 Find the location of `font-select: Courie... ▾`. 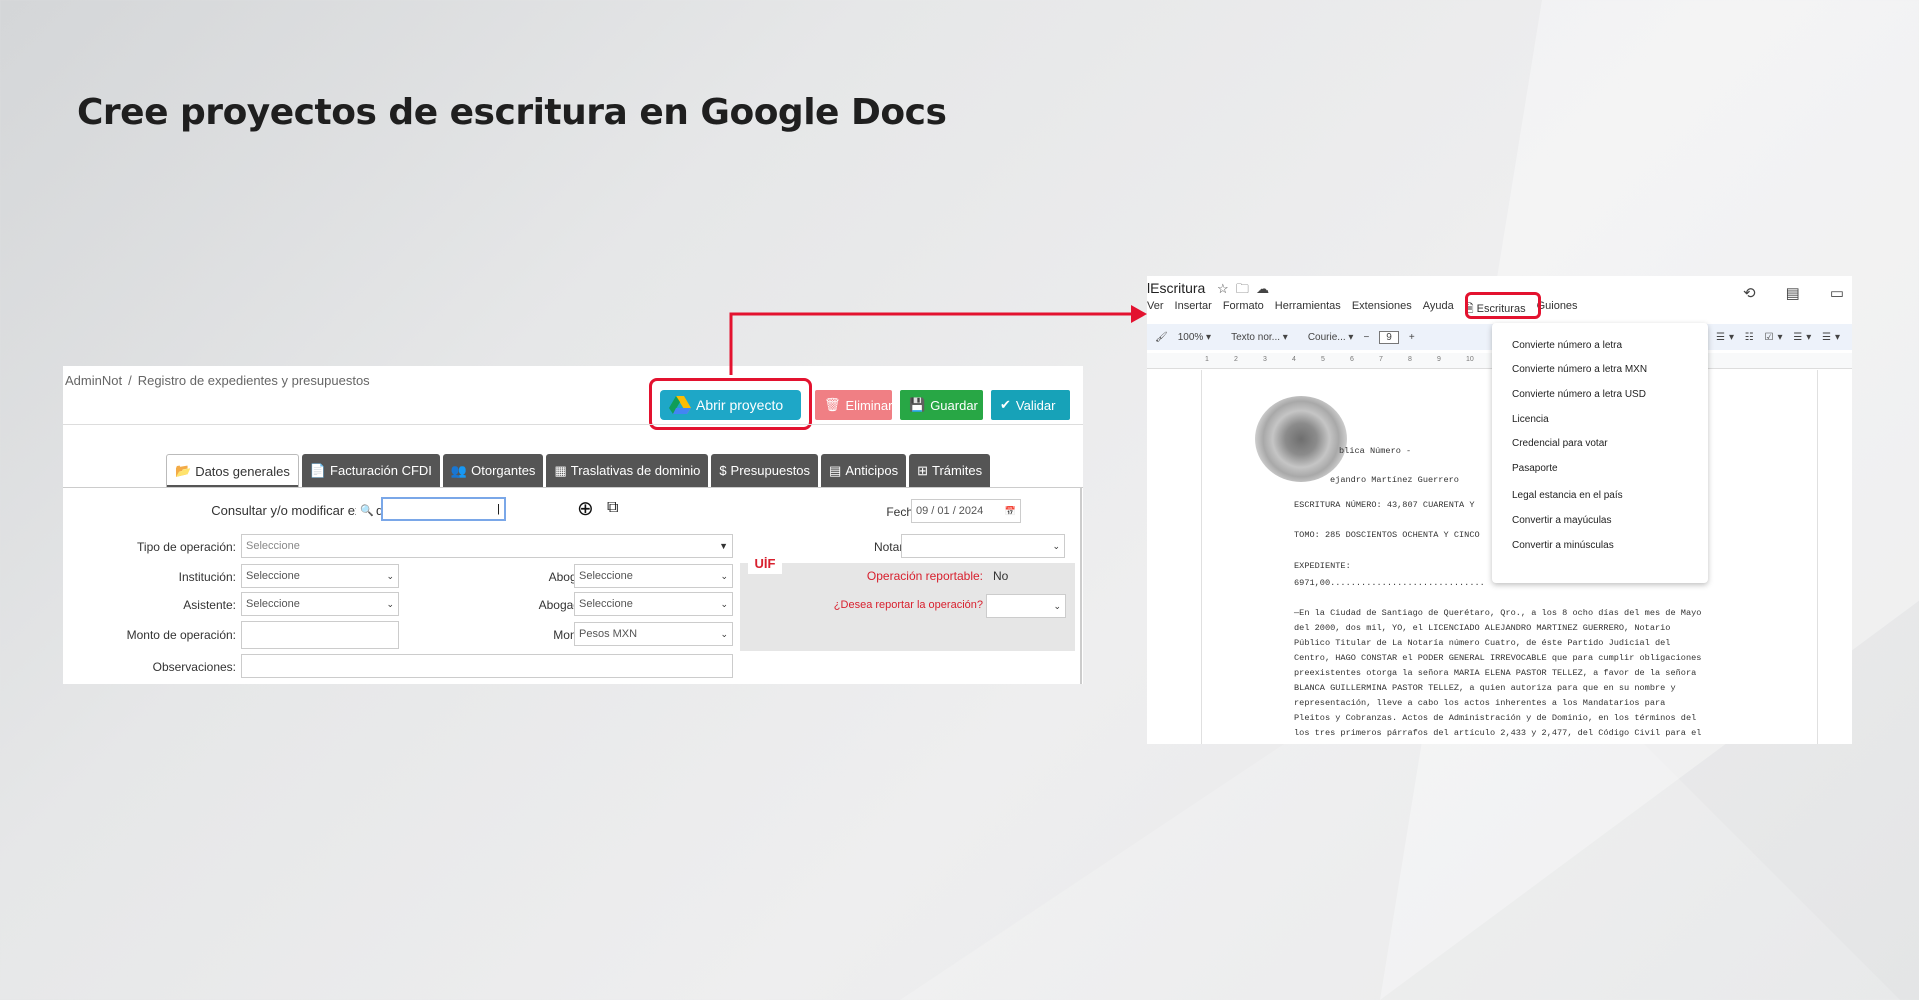

font-select: Courie... ▾ is located at coordinates (1331, 337).